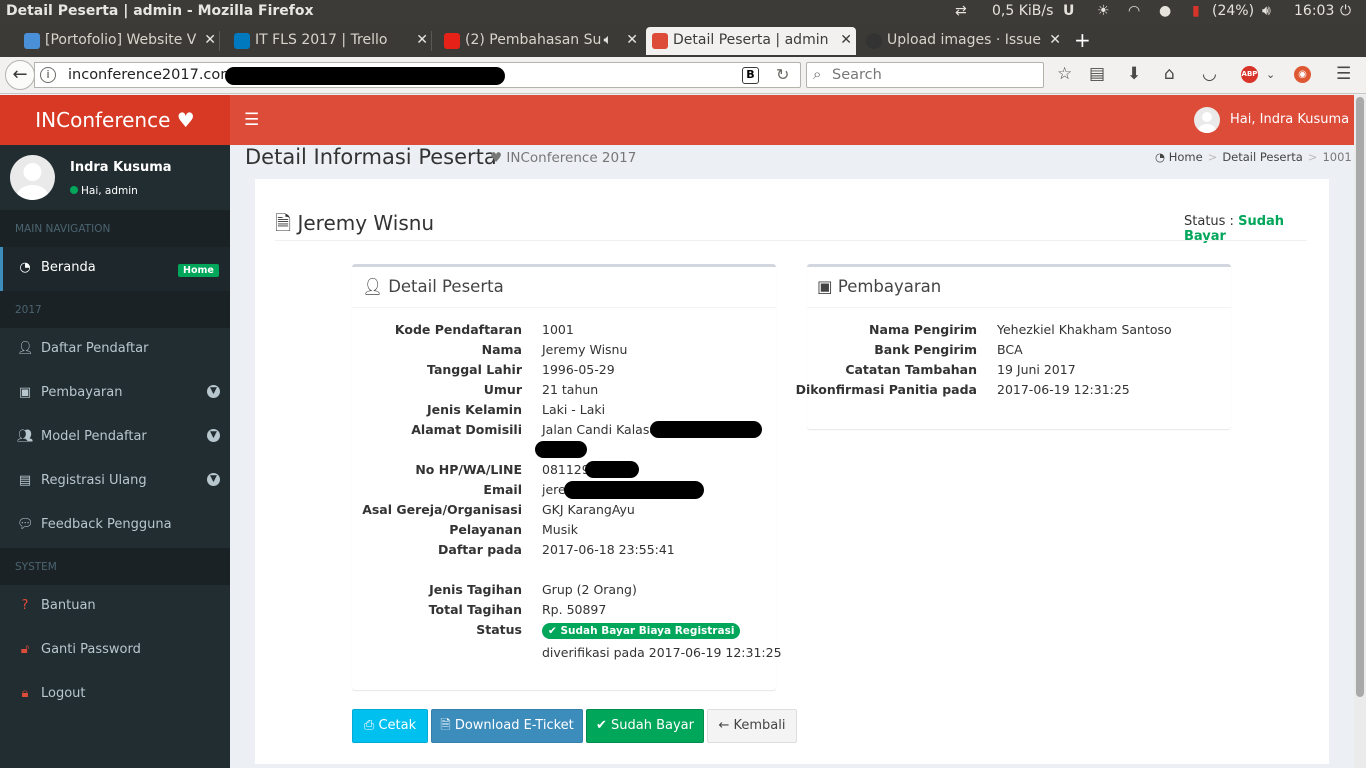  Describe the element at coordinates (63, 693) in the screenshot. I see `sidebar-item-label: Logout` at that location.